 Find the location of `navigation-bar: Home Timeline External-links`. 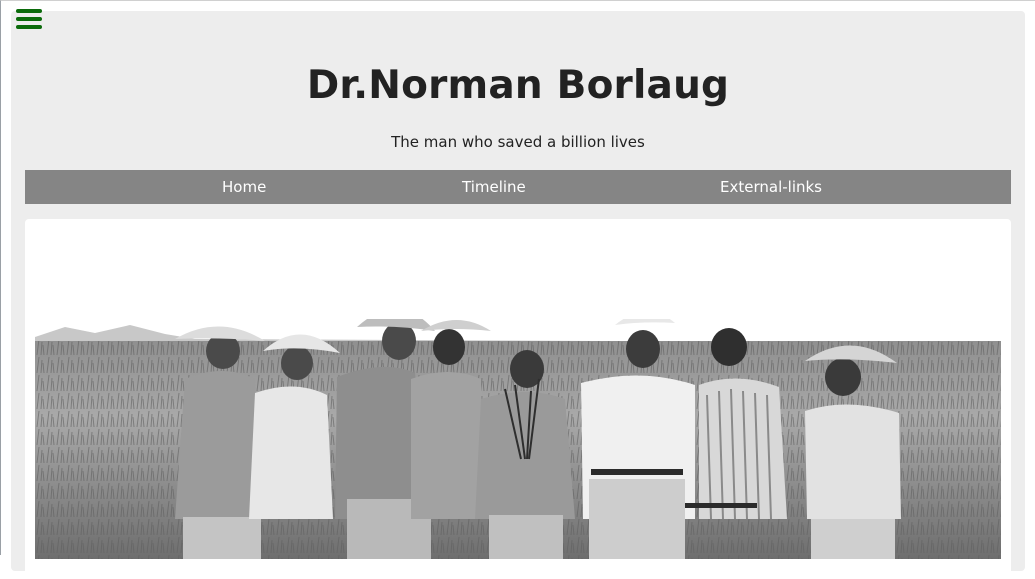

navigation-bar: Home Timeline External-links is located at coordinates (518, 187).